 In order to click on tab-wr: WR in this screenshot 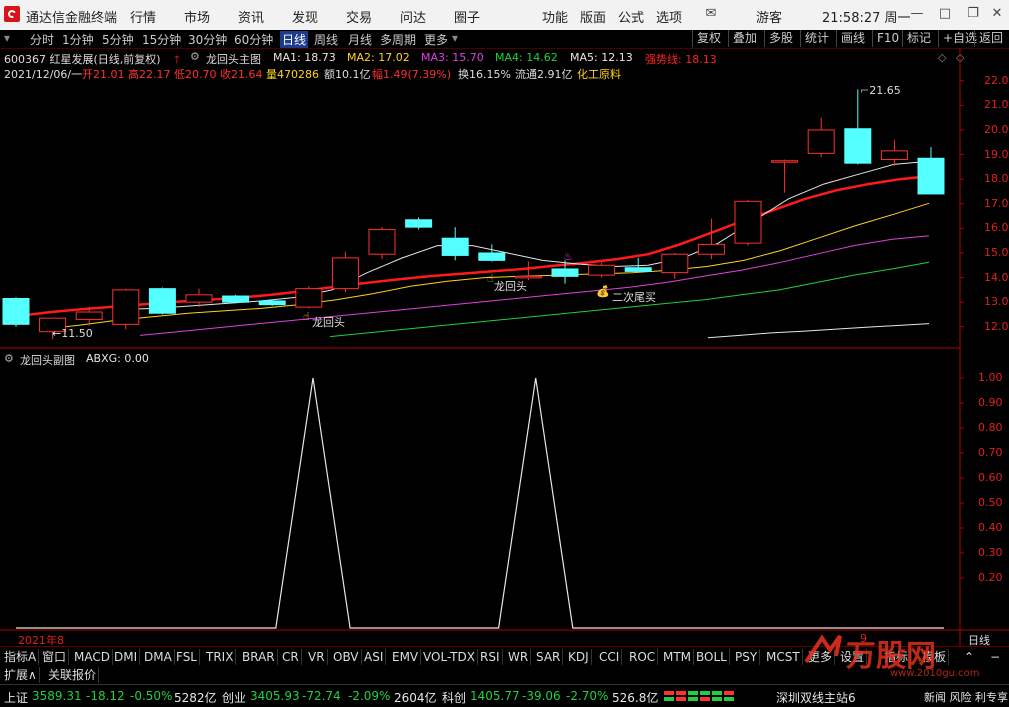, I will do `click(519, 657)`.